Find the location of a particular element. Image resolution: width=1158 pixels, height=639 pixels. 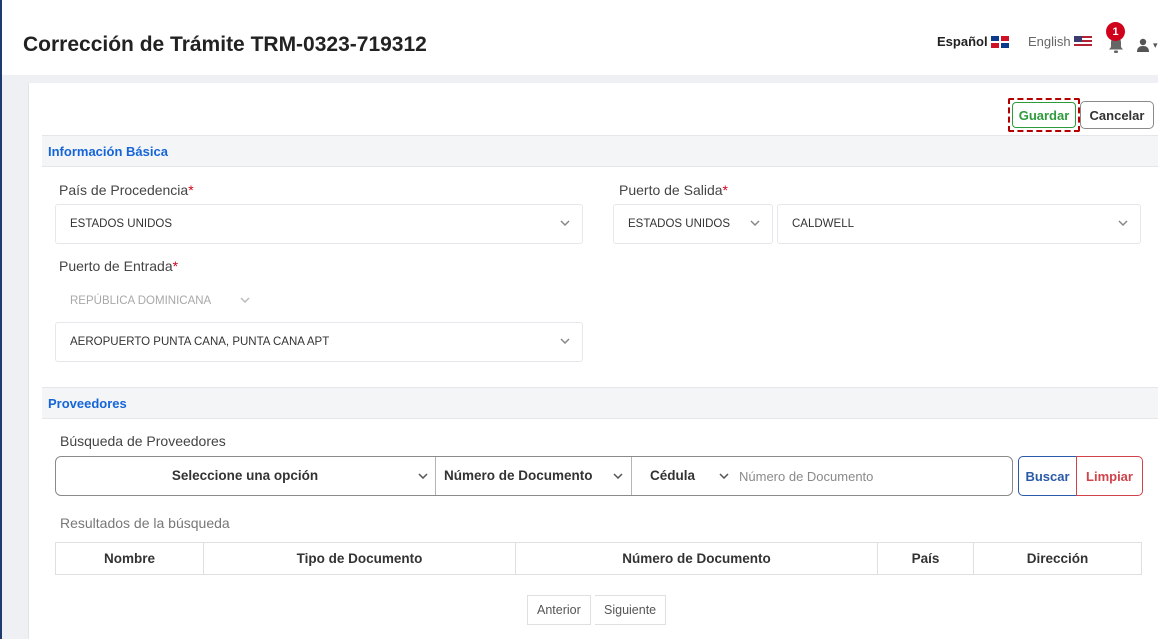

column-header-name: Nombre is located at coordinates (129, 558).